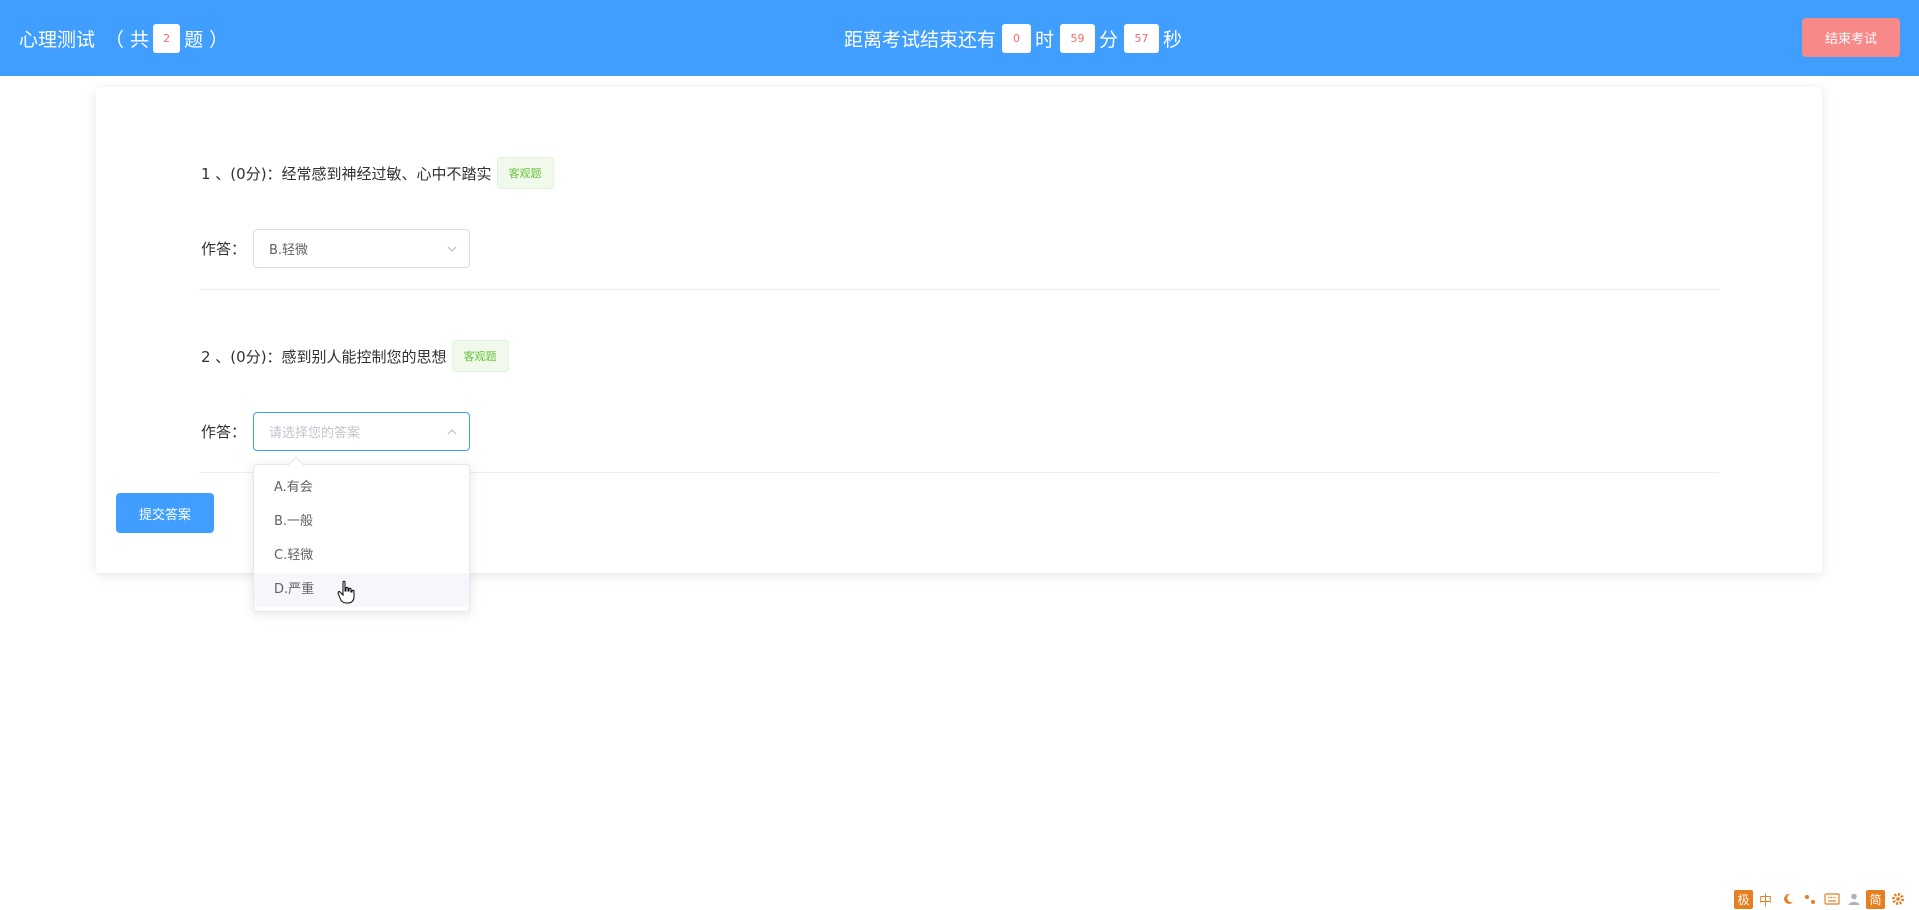  Describe the element at coordinates (1853, 899) in the screenshot. I see `user-icon` at that location.